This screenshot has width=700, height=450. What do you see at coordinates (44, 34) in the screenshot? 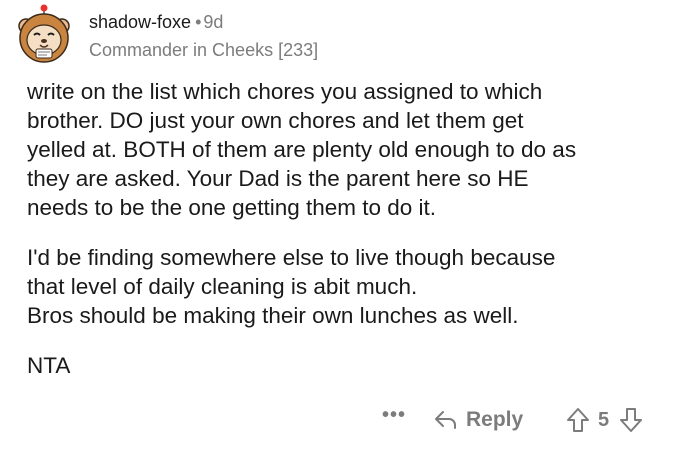
I see `hamster-avatar-icon` at bounding box center [44, 34].